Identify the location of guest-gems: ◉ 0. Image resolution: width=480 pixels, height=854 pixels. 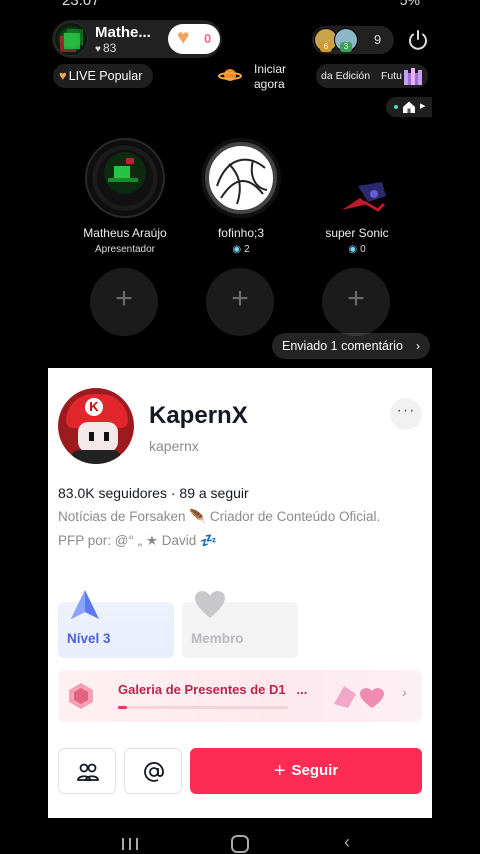
(357, 249).